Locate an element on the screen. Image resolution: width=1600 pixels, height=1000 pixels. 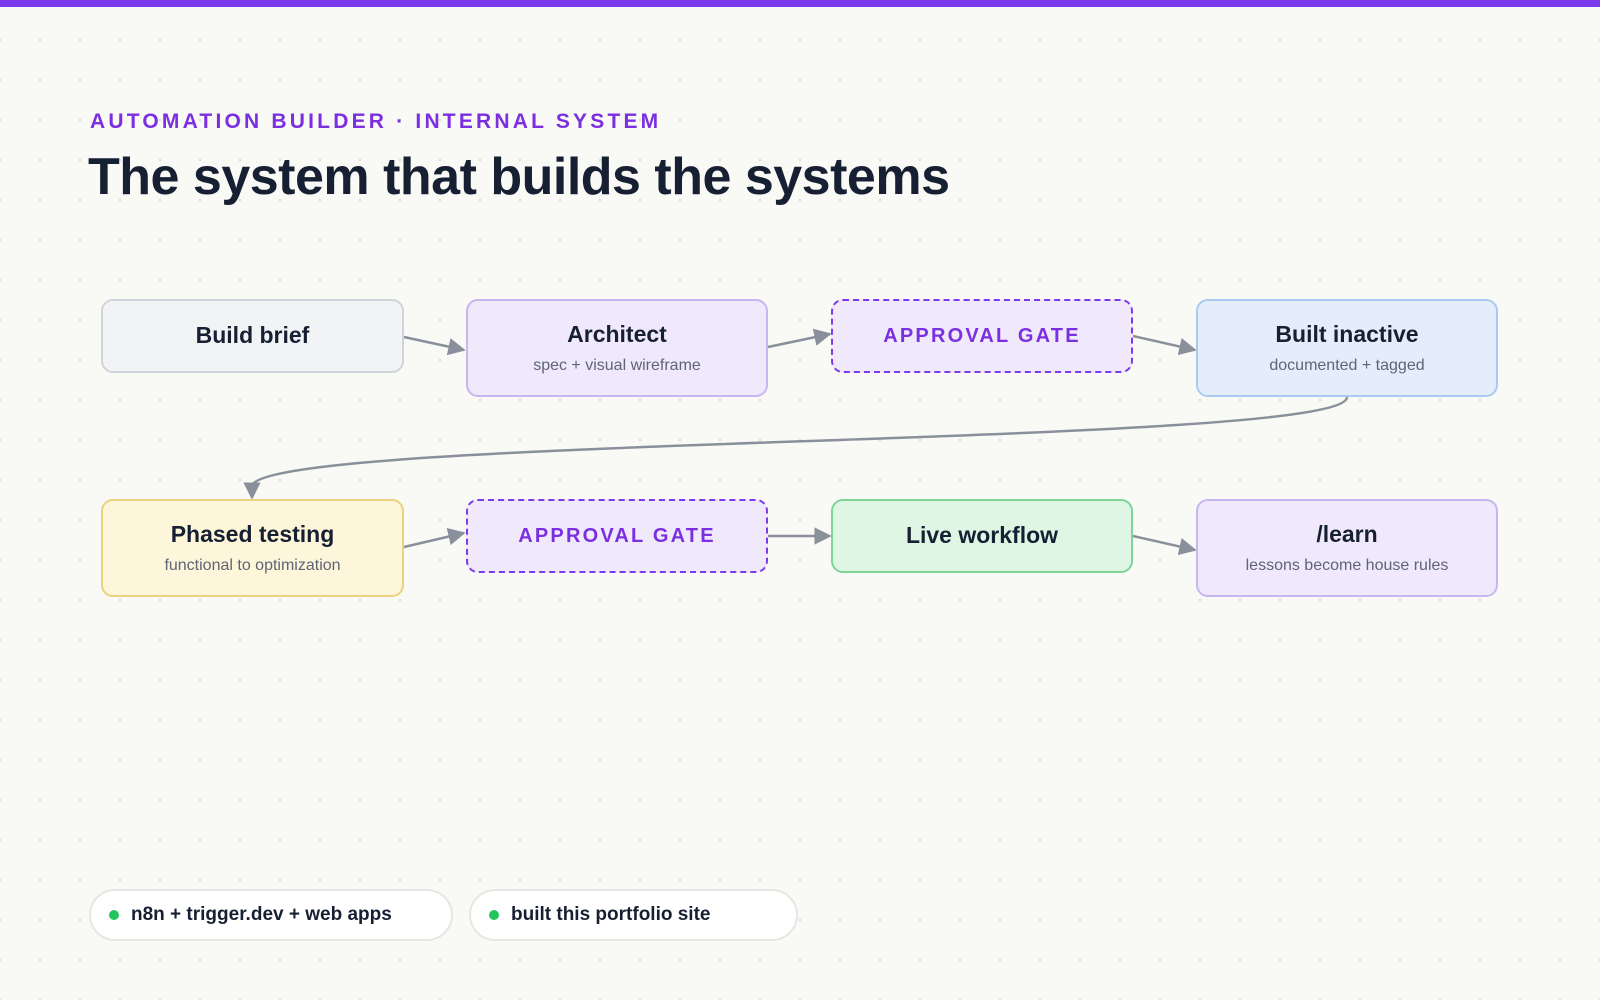
node-build-brief: Build brief is located at coordinates (252, 336).